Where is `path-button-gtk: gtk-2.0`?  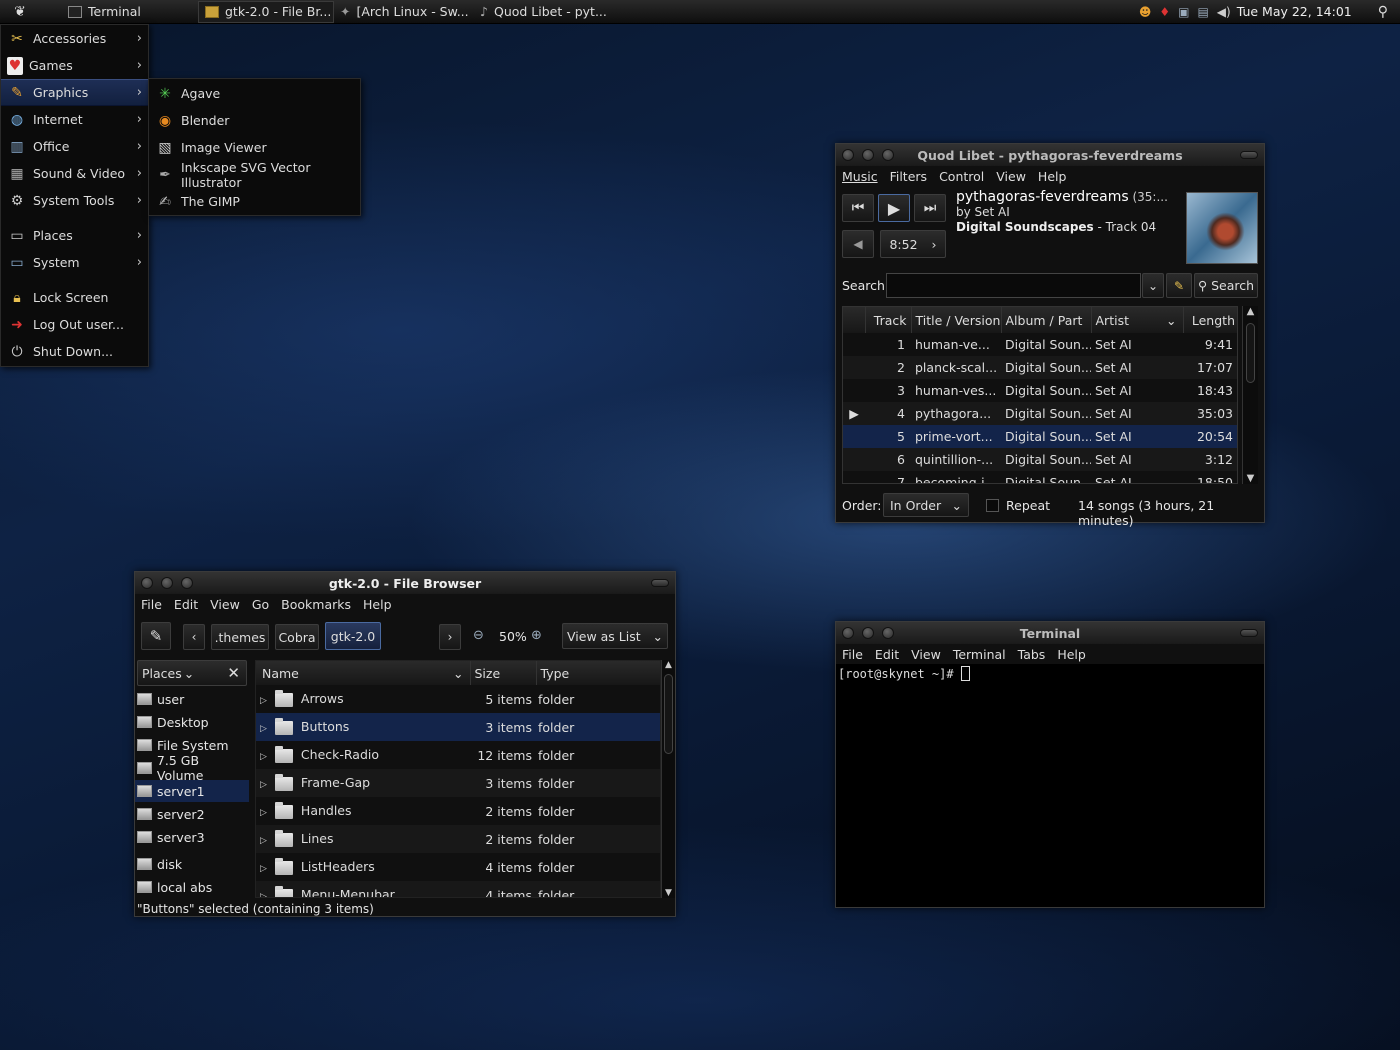
path-button-gtk: gtk-2.0 is located at coordinates (353, 636).